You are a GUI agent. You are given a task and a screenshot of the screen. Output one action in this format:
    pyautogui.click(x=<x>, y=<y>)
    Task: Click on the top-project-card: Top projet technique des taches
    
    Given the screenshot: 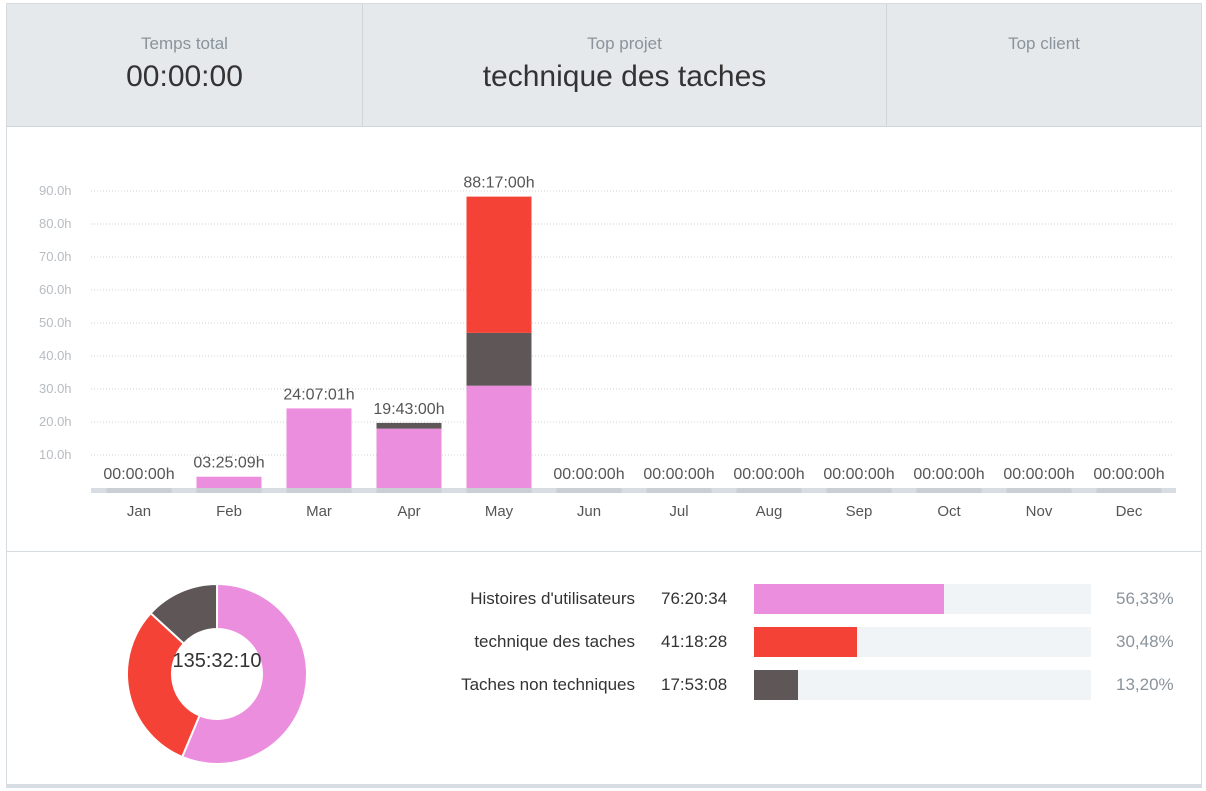 What is the action you would take?
    pyautogui.click(x=625, y=65)
    